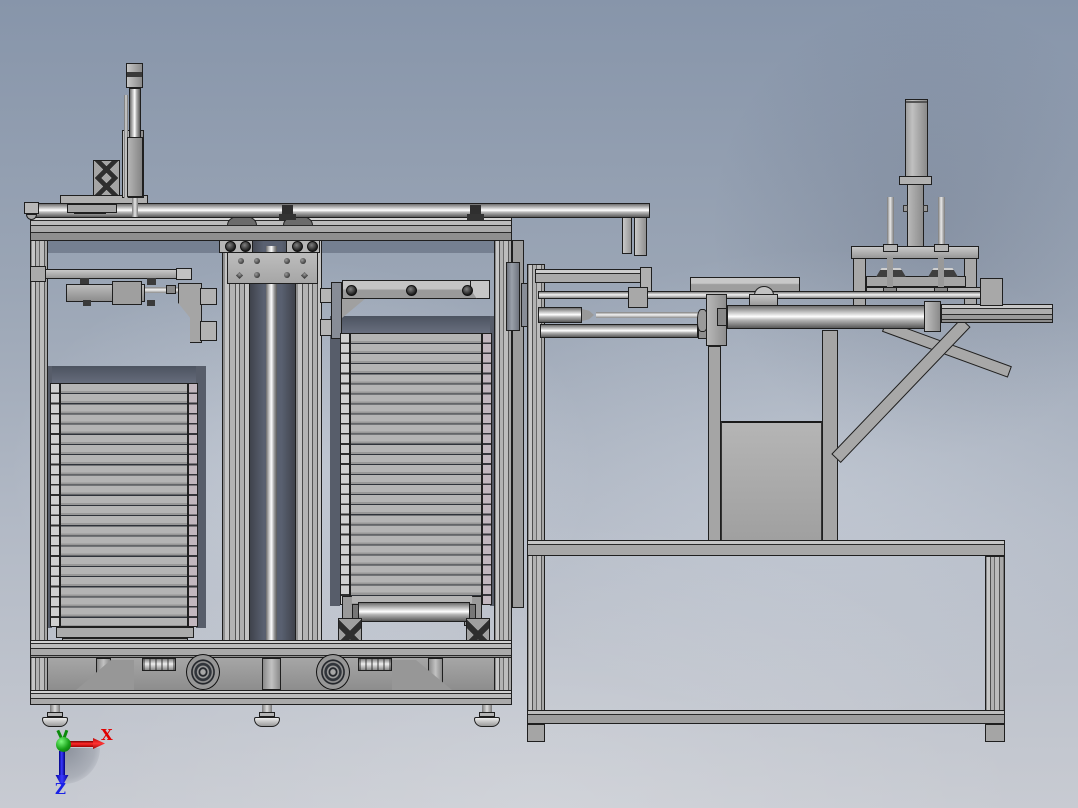 This screenshot has height=808, width=1078. I want to click on x-axis-label: X, so click(107, 735).